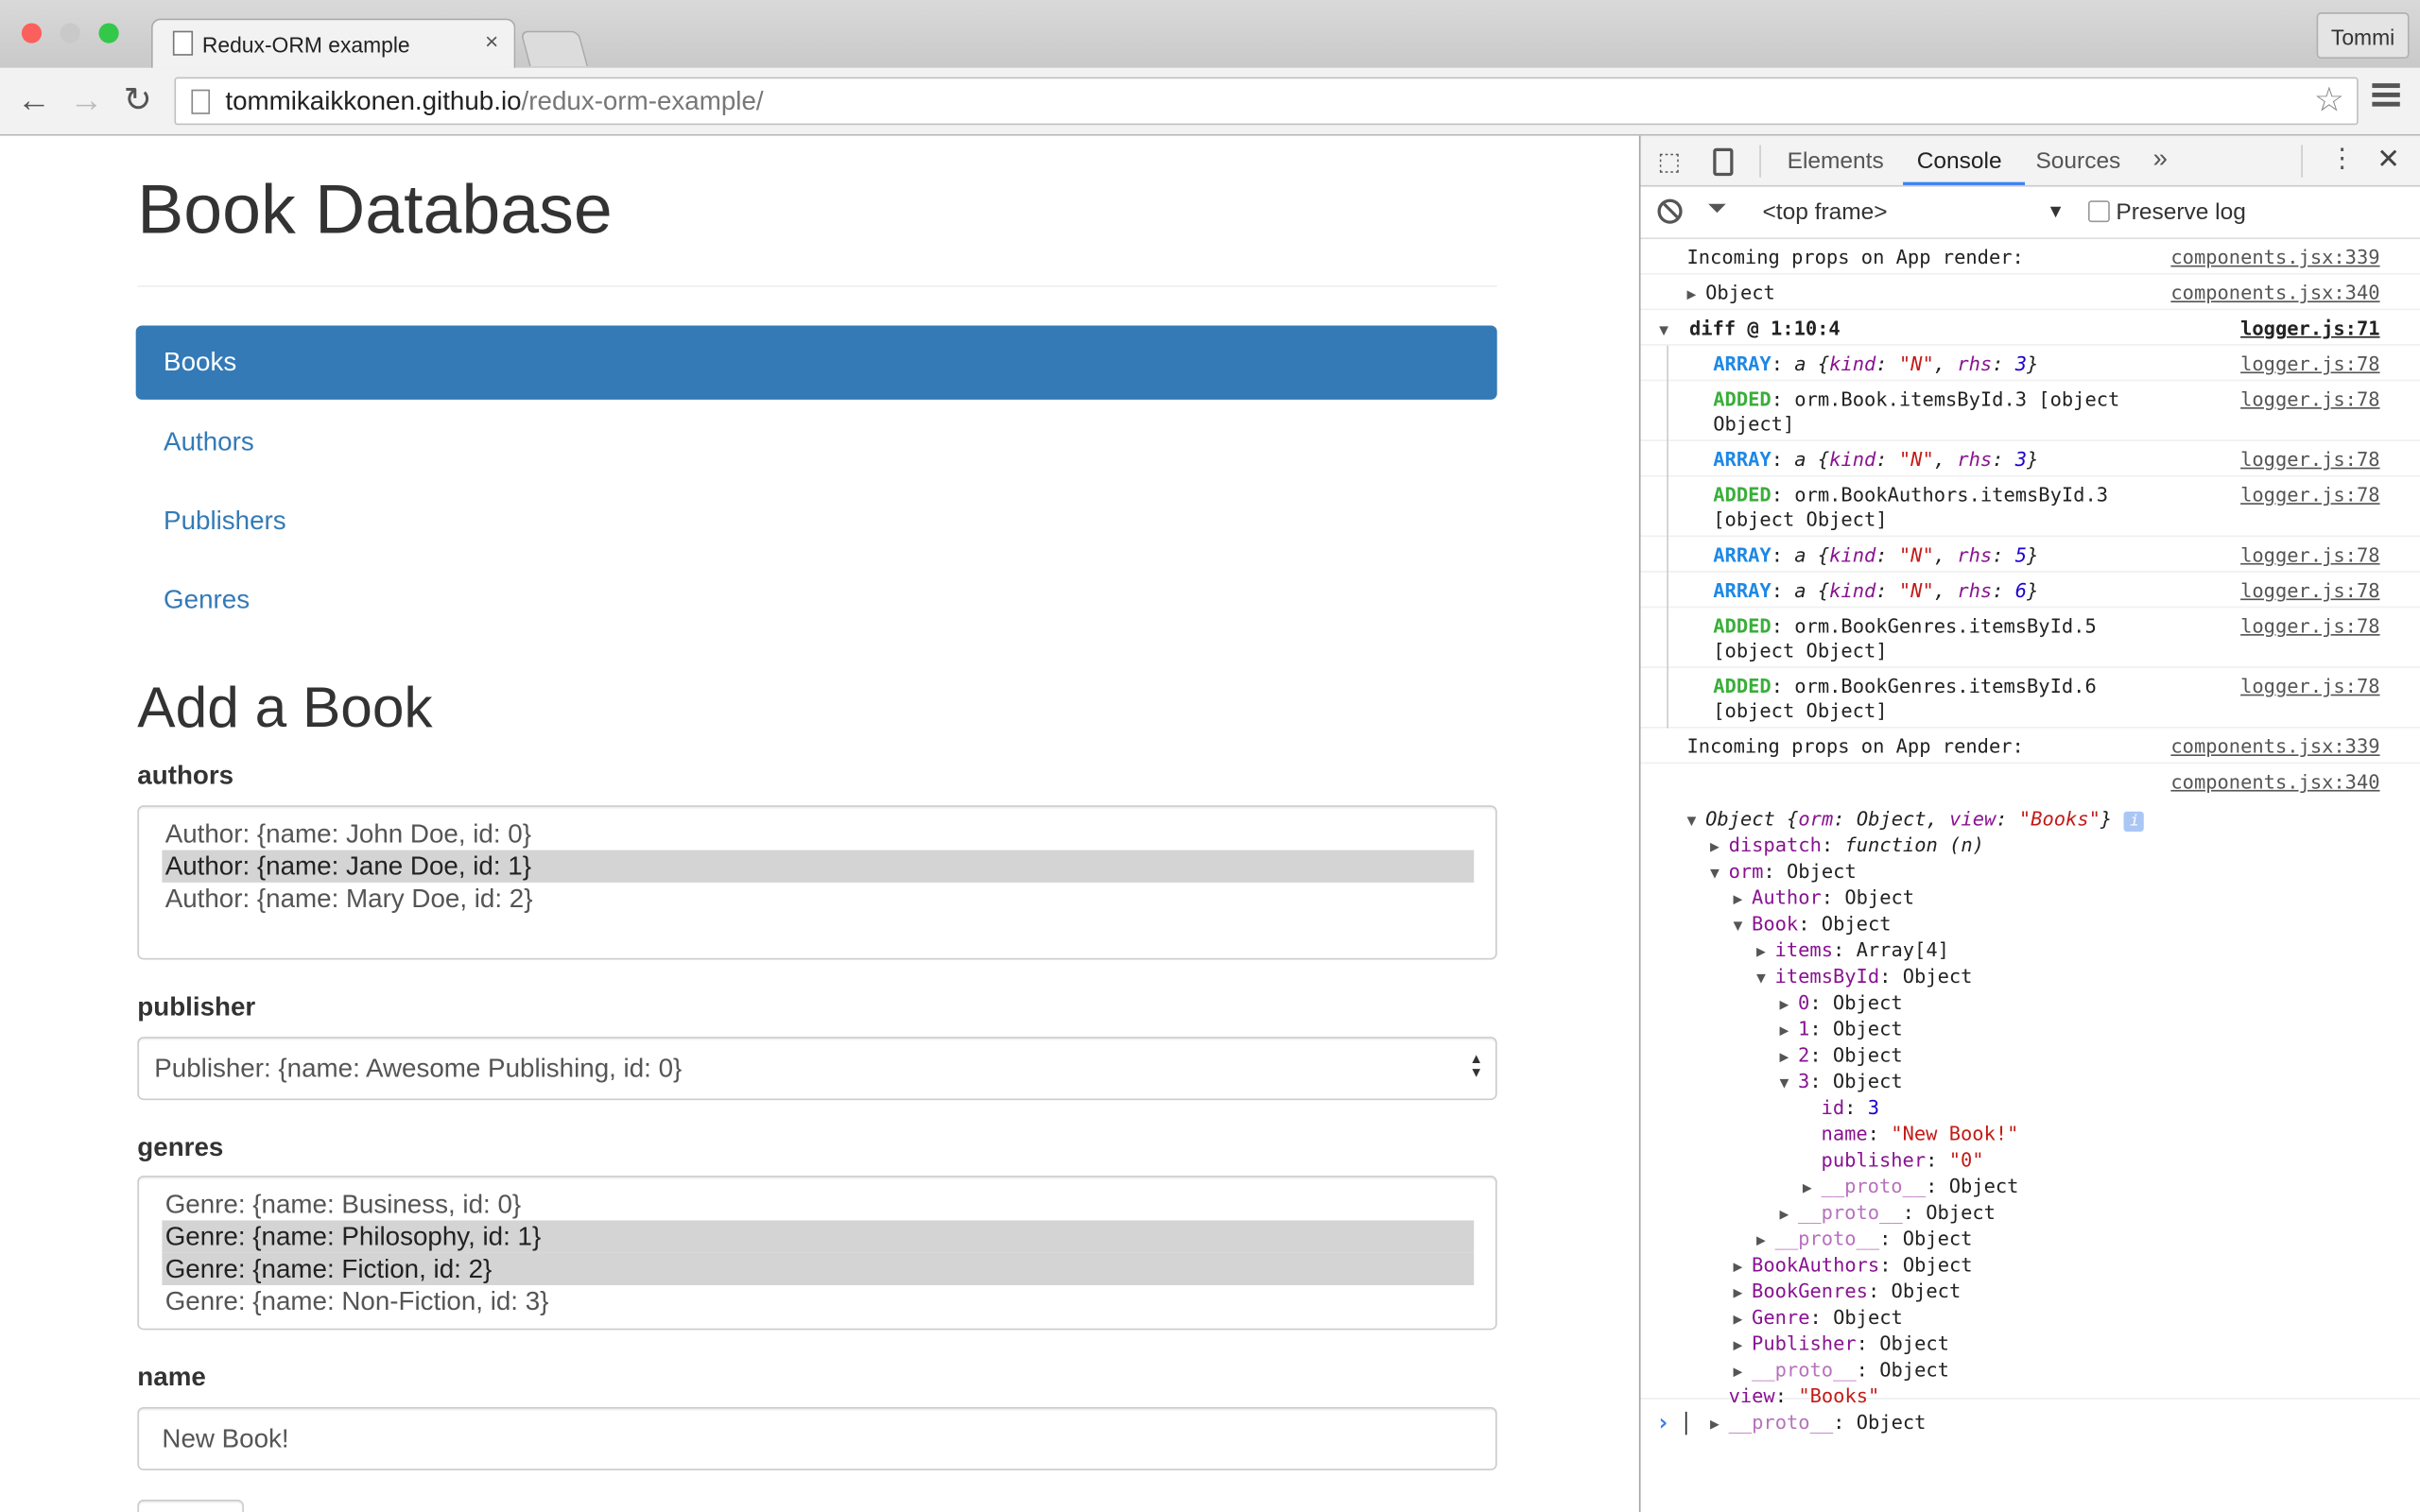 This screenshot has height=1512, width=2420. What do you see at coordinates (817, 600) in the screenshot?
I see `nav-genres: Genres` at bounding box center [817, 600].